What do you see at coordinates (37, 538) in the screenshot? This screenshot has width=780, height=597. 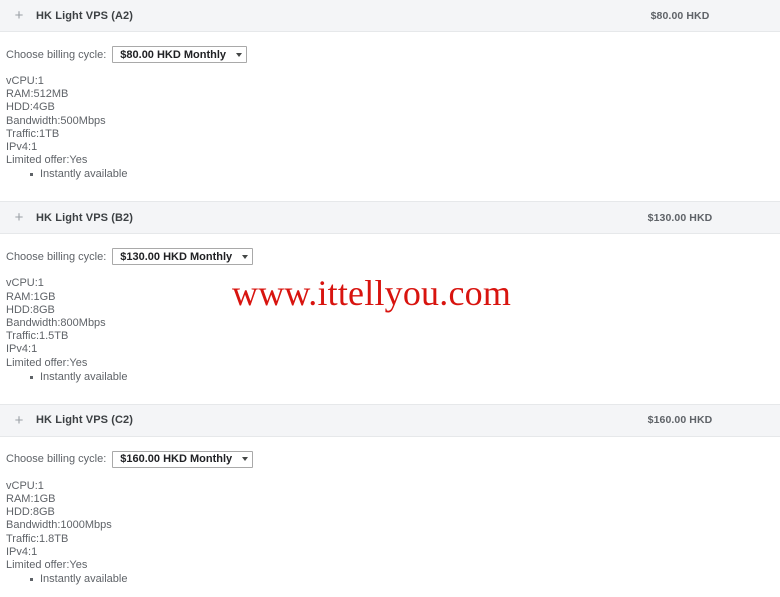 I see `spec-item: Traffic:1.8TB` at bounding box center [37, 538].